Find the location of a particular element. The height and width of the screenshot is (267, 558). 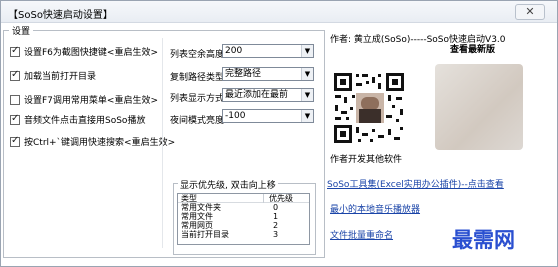

option-f7-menu: 设置F7调用常用菜单<重启生效> is located at coordinates (84, 99).